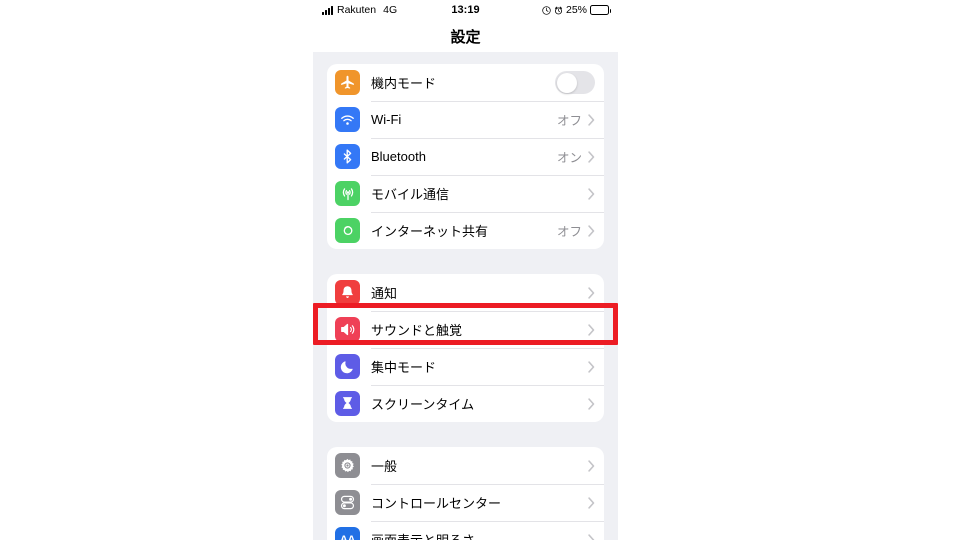 The height and width of the screenshot is (540, 960). I want to click on settings-row-label: Wi-Fi, so click(386, 119).